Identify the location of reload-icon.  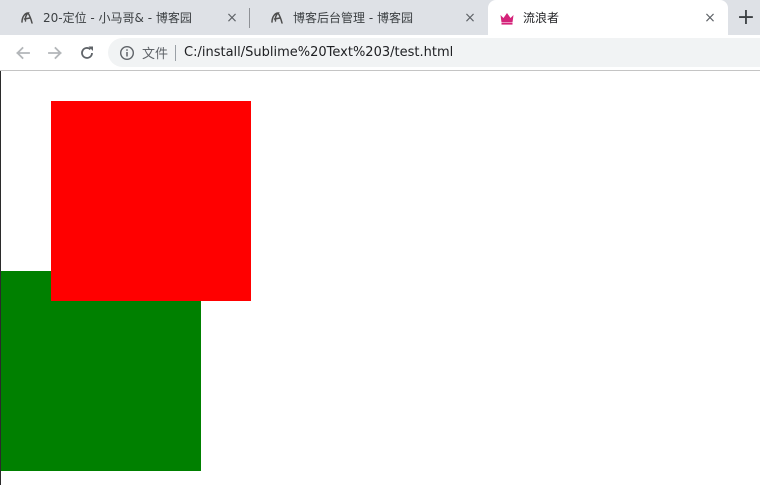
(87, 52).